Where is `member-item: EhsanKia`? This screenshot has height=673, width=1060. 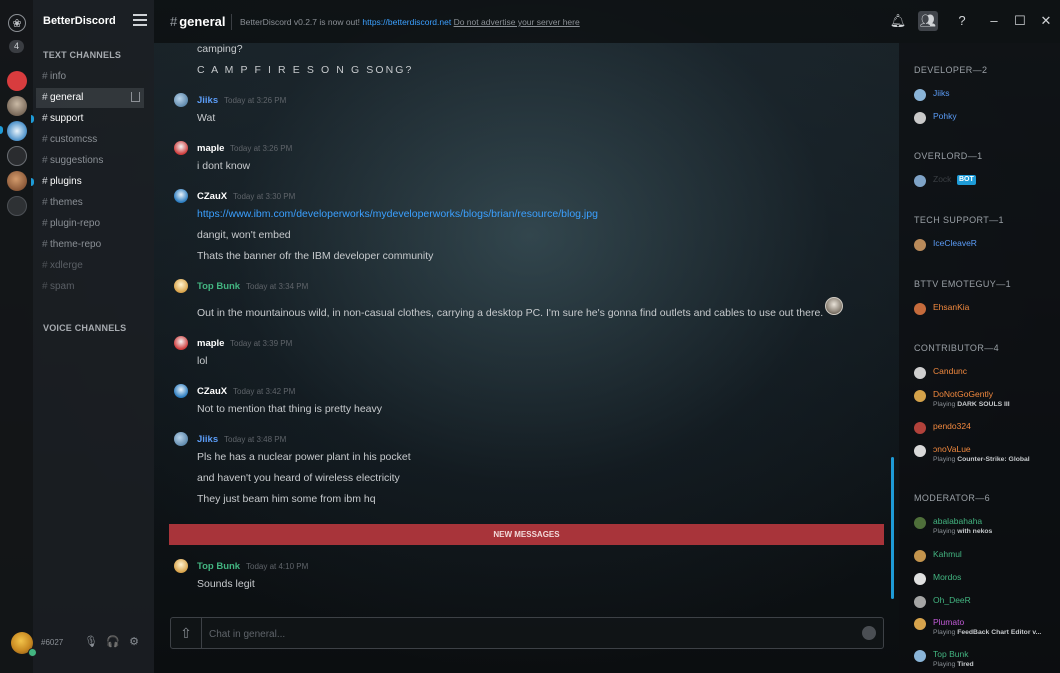 member-item: EhsanKia is located at coordinates (979, 309).